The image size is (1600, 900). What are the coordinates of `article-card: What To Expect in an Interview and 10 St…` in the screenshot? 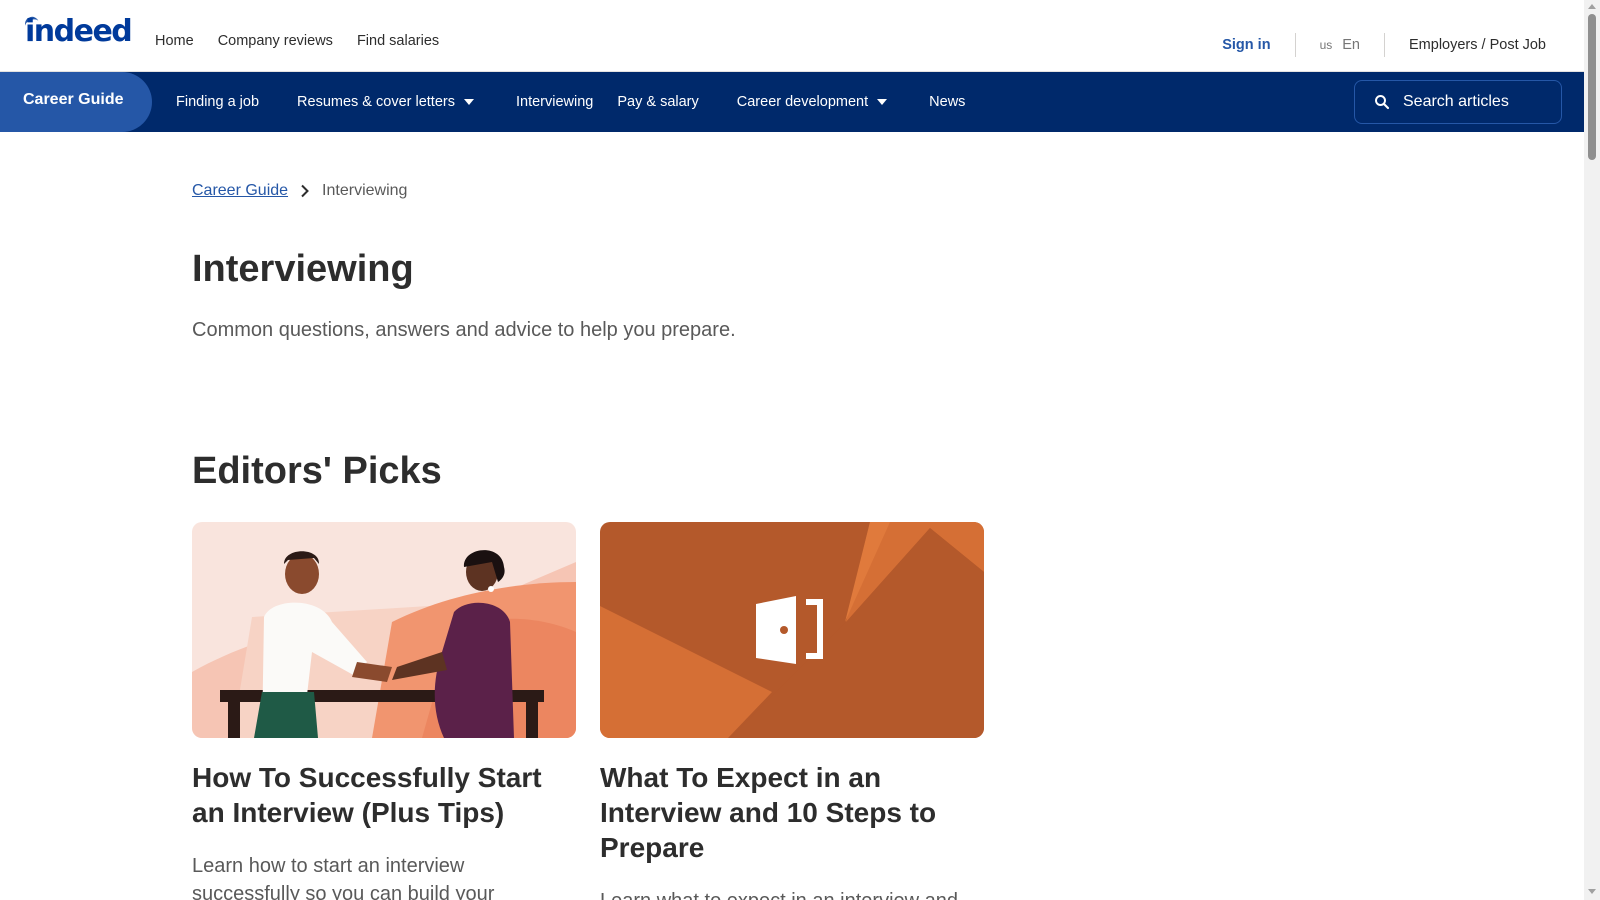 It's located at (792, 711).